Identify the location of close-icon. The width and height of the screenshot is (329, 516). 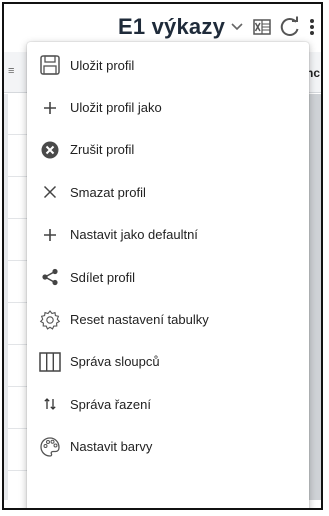
(50, 192).